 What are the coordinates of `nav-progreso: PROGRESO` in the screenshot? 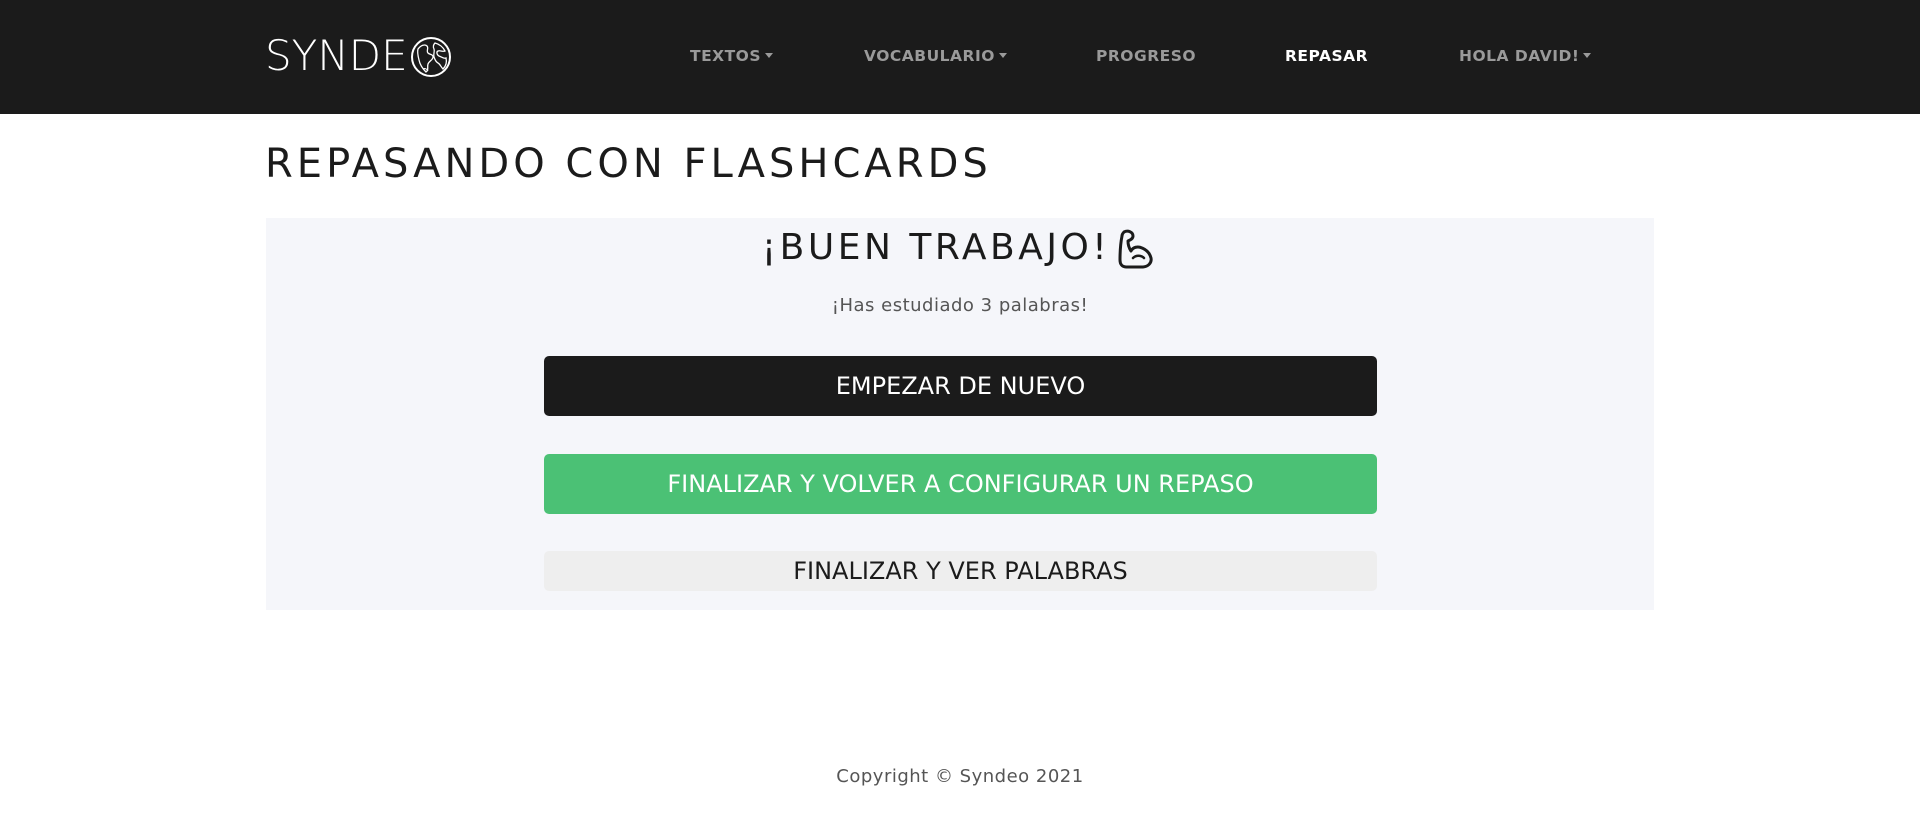 It's located at (1146, 56).